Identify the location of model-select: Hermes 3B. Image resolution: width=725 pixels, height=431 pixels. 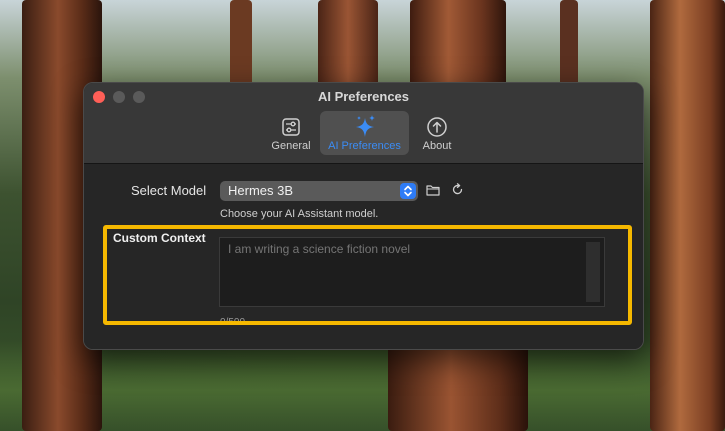
(319, 191).